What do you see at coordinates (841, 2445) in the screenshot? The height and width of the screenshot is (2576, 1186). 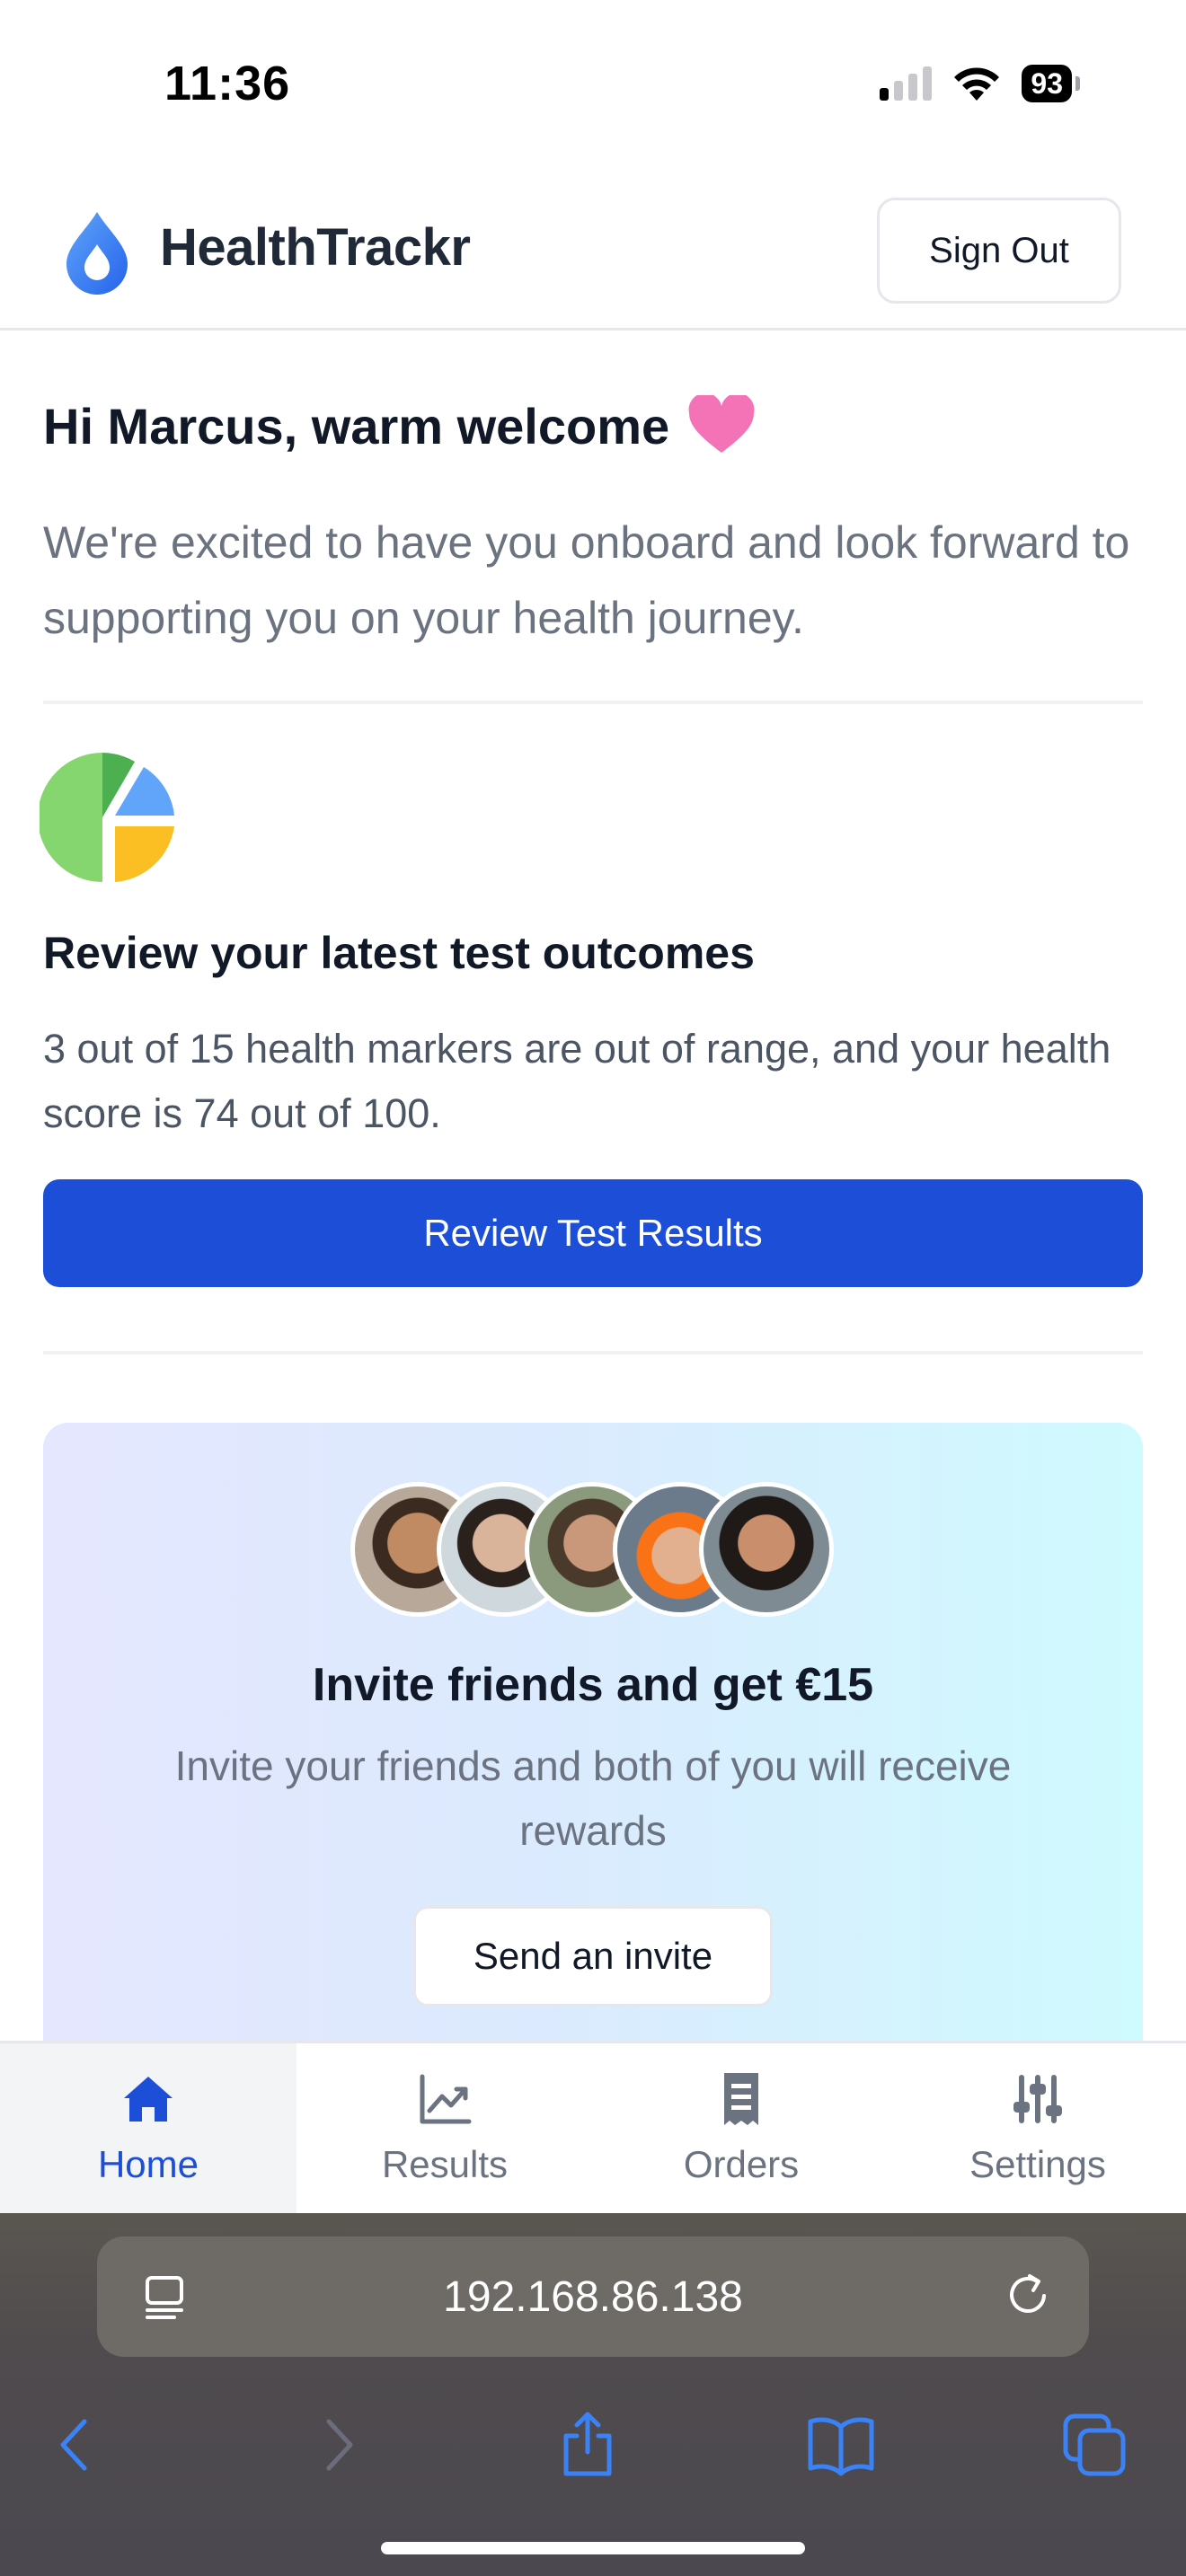 I see `bookmarks-icon` at bounding box center [841, 2445].